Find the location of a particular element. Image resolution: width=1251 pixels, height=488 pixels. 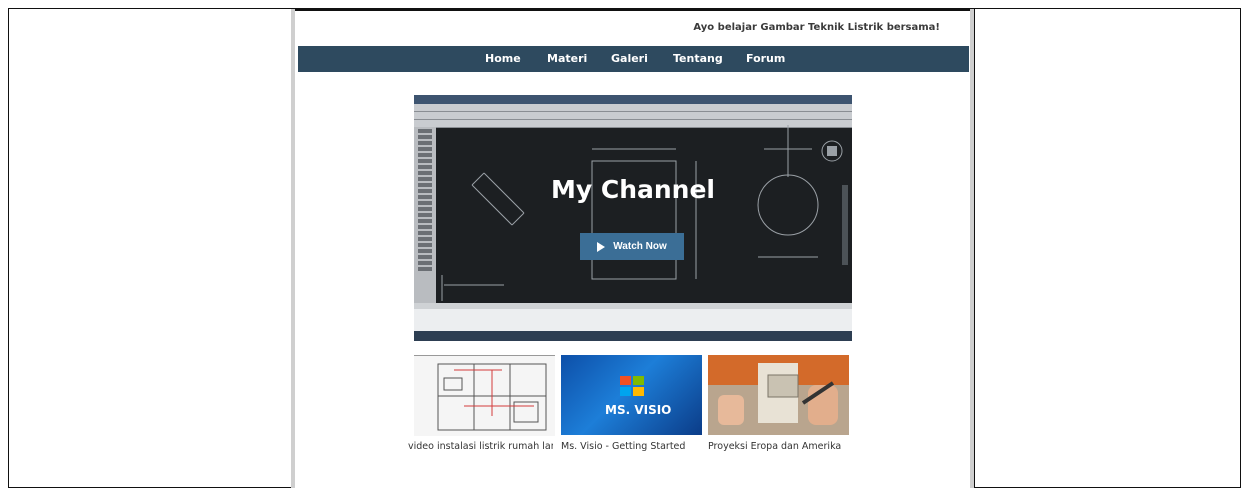

hero-title: My Channel is located at coordinates (632, 189).